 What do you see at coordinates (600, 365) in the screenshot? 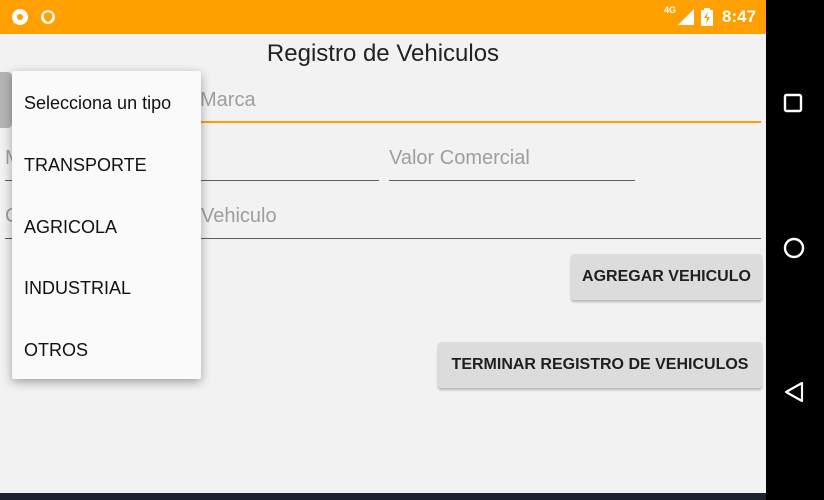
I see `finish-registration-button: TERMINAR REGISTRO DE VEHICULOS` at bounding box center [600, 365].